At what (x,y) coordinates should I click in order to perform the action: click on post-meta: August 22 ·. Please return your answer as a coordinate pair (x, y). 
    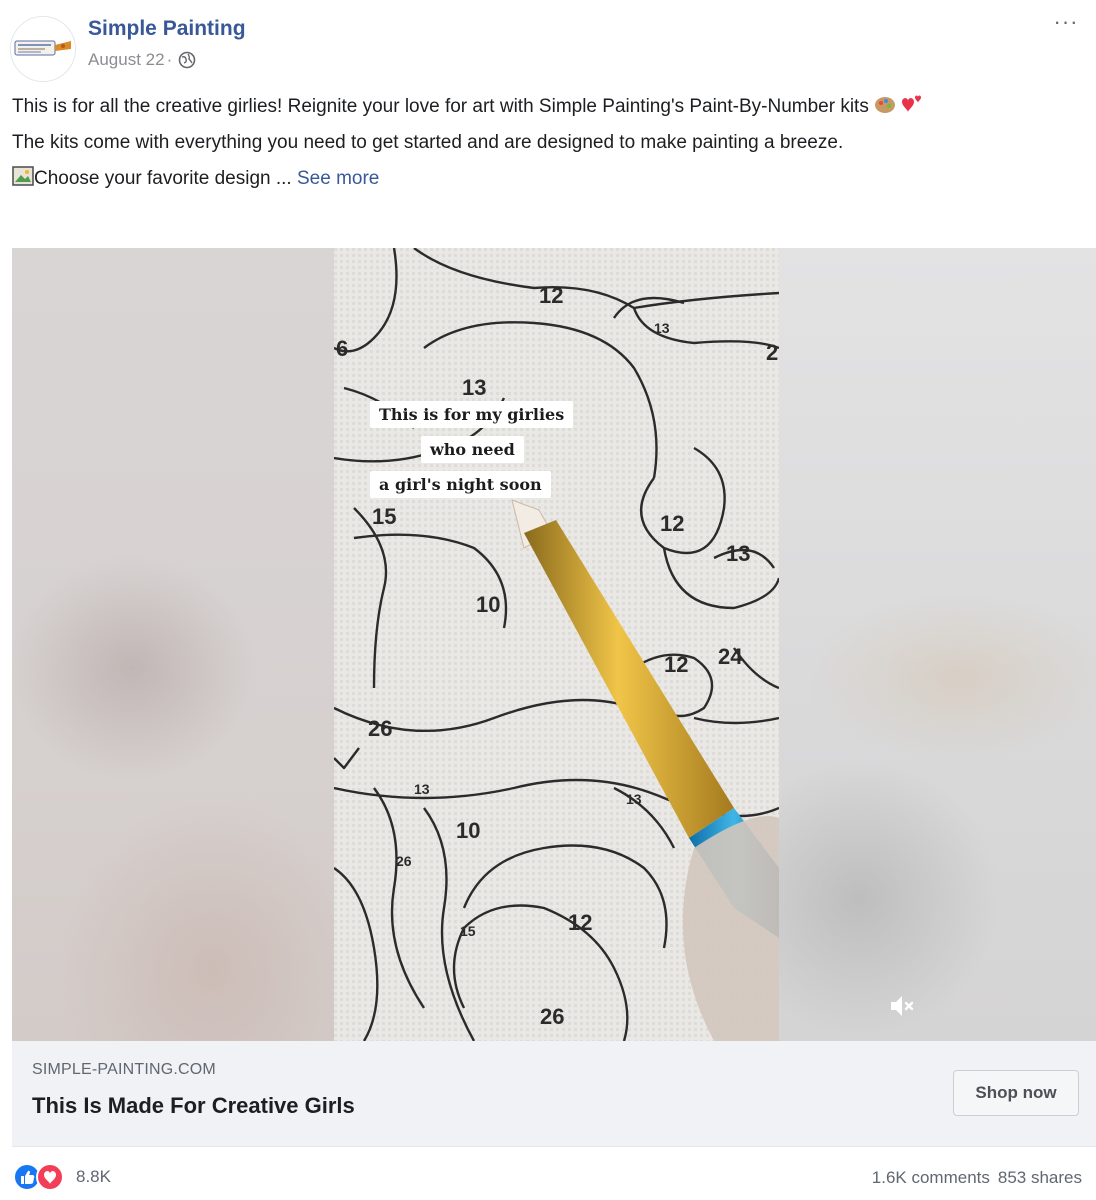
    Looking at the image, I should click on (142, 60).